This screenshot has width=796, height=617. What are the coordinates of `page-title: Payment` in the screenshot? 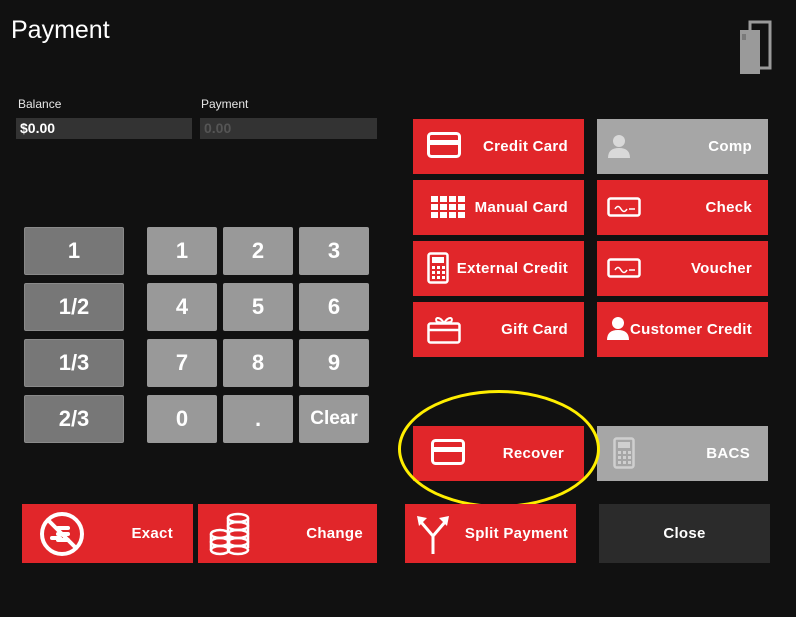 It's located at (60, 30).